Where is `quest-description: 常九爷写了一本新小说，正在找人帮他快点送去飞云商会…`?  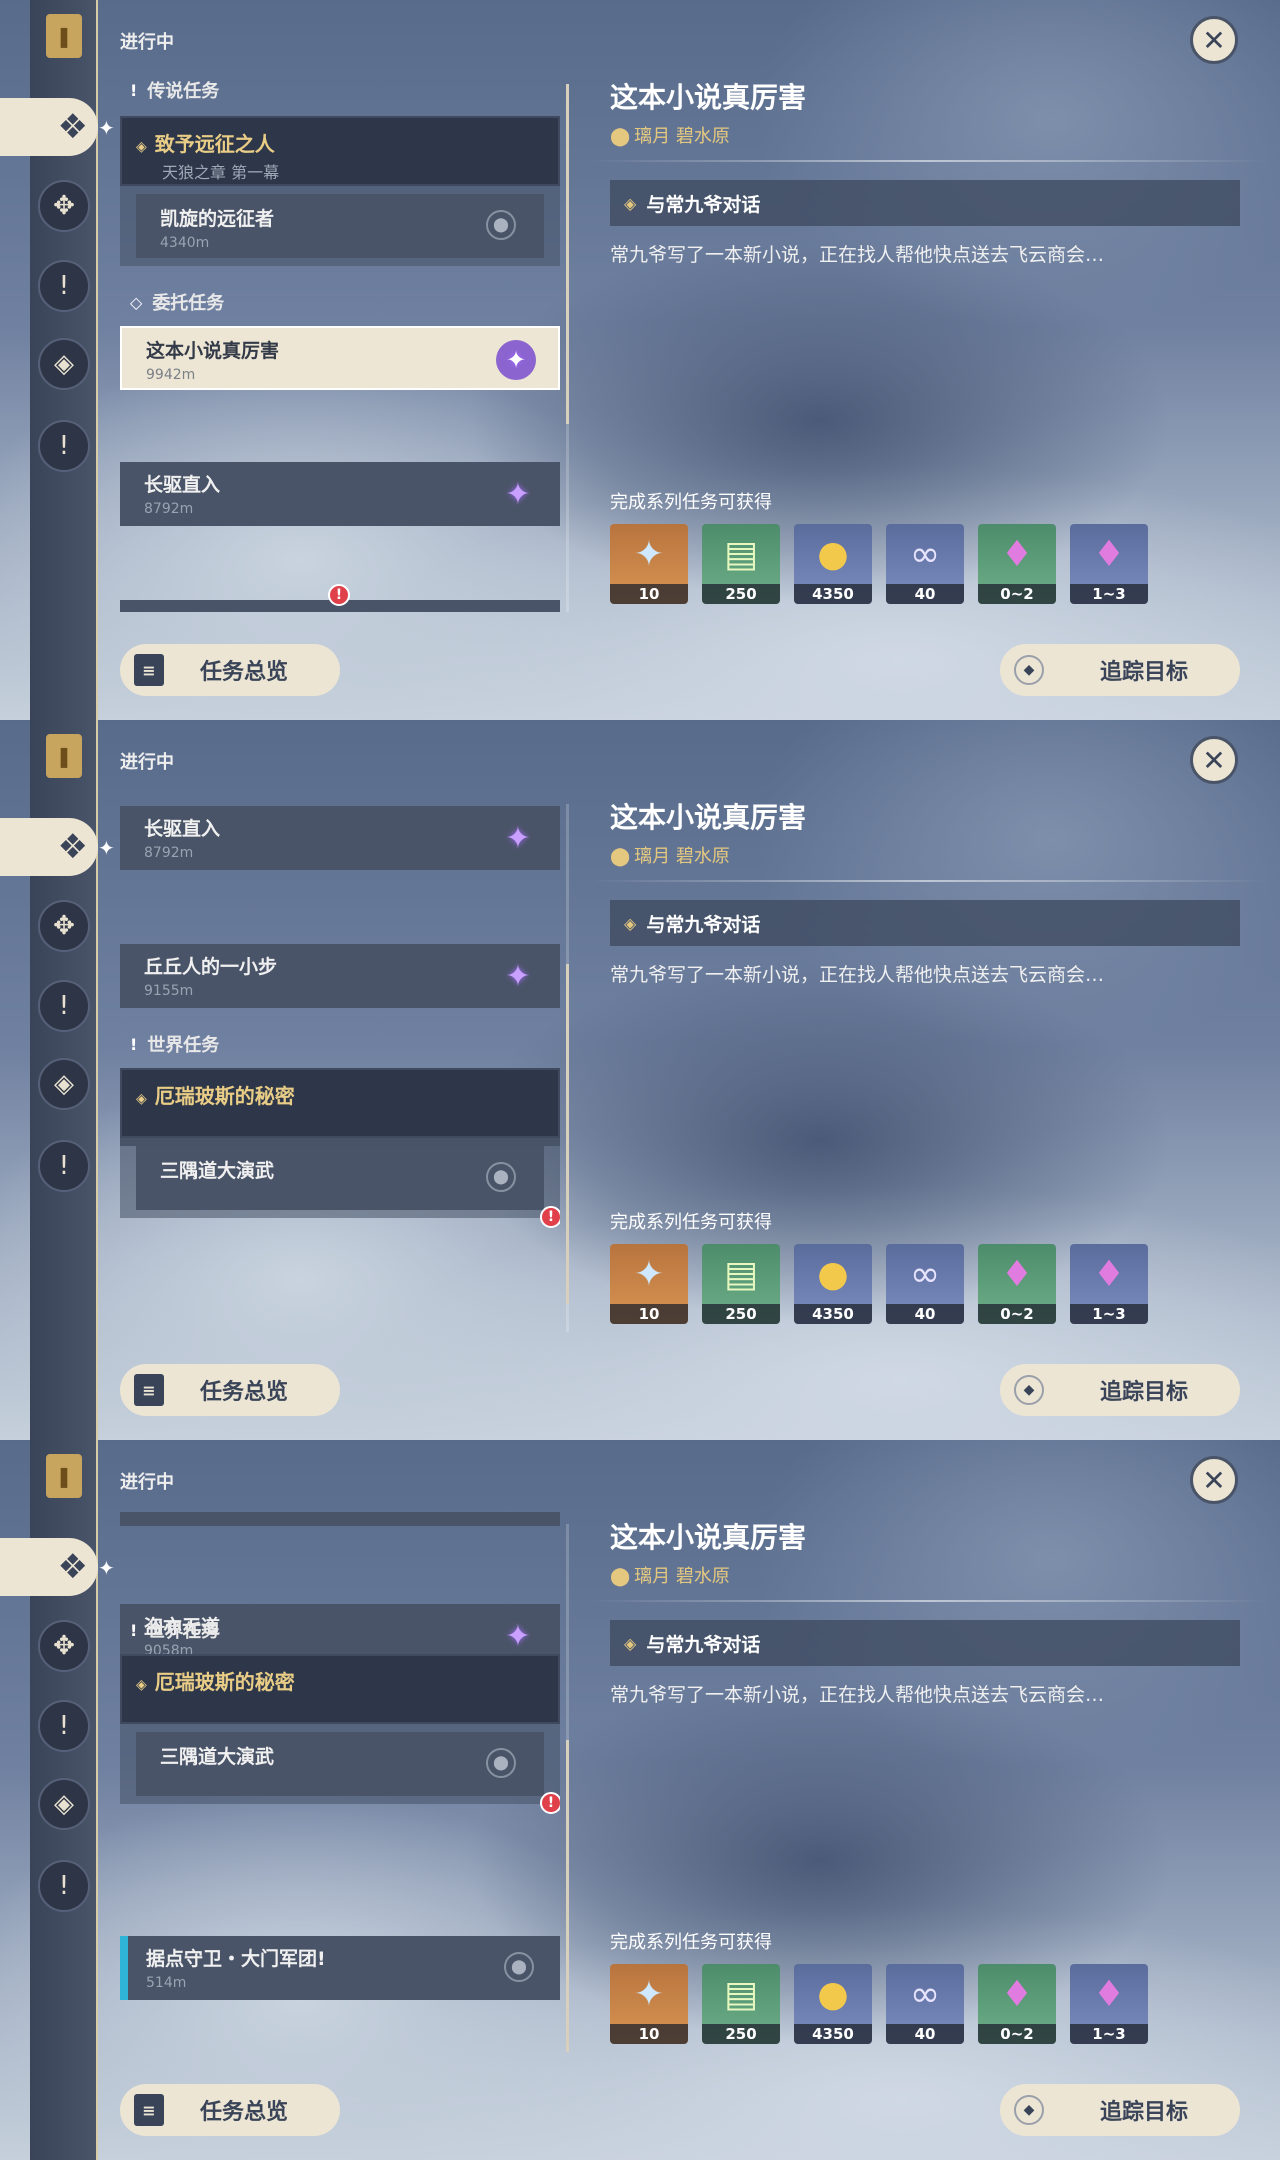 quest-description: 常九爷写了一本新小说，正在找人帮他快点送去飞云商会… is located at coordinates (857, 975).